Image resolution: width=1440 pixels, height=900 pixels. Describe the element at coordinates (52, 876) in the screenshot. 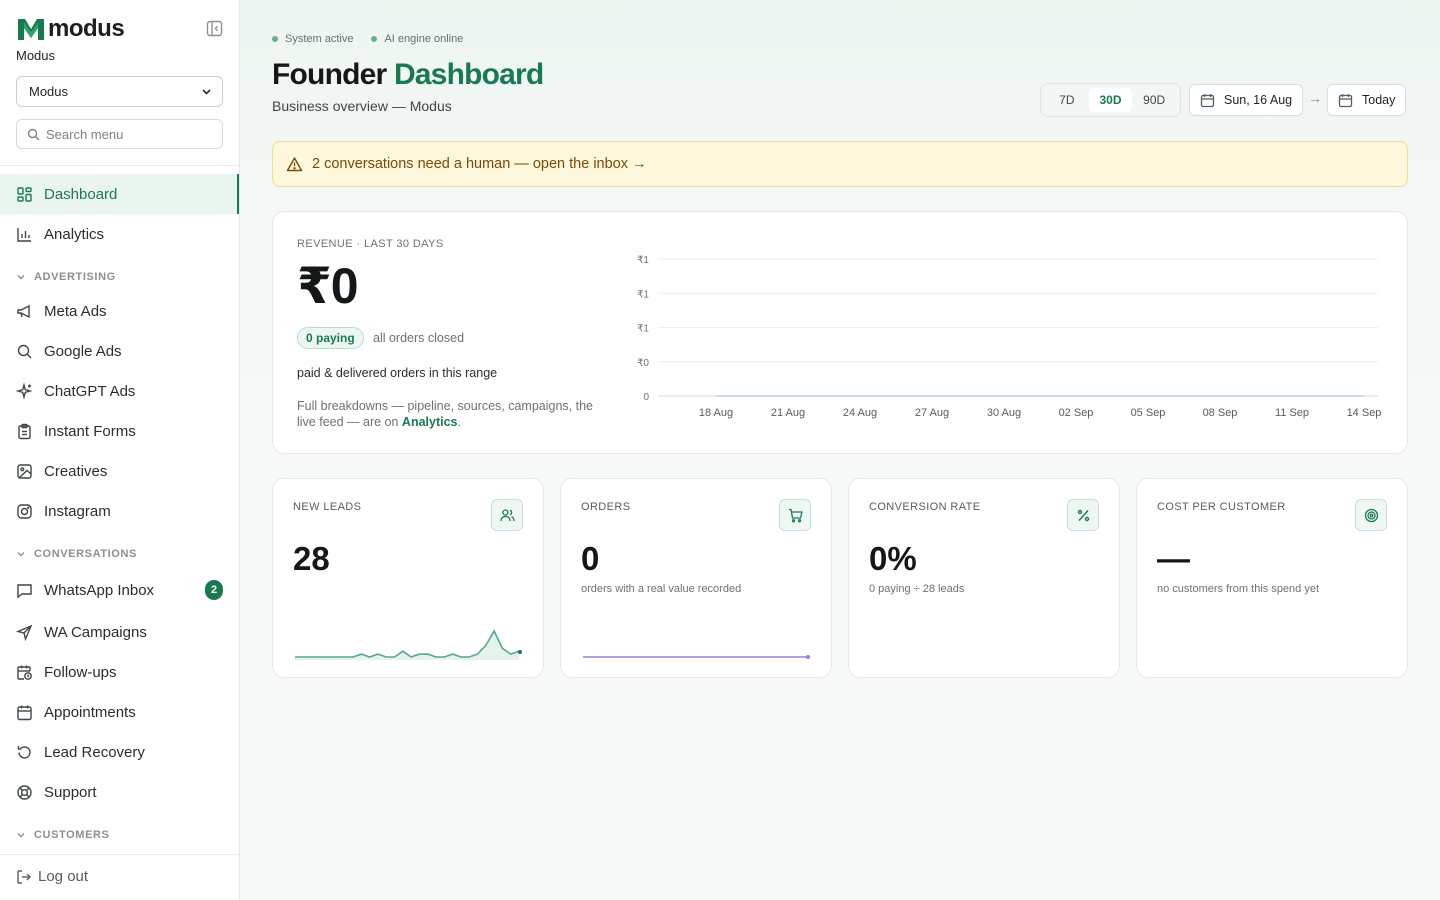

I see `logout-button: Log out` at that location.